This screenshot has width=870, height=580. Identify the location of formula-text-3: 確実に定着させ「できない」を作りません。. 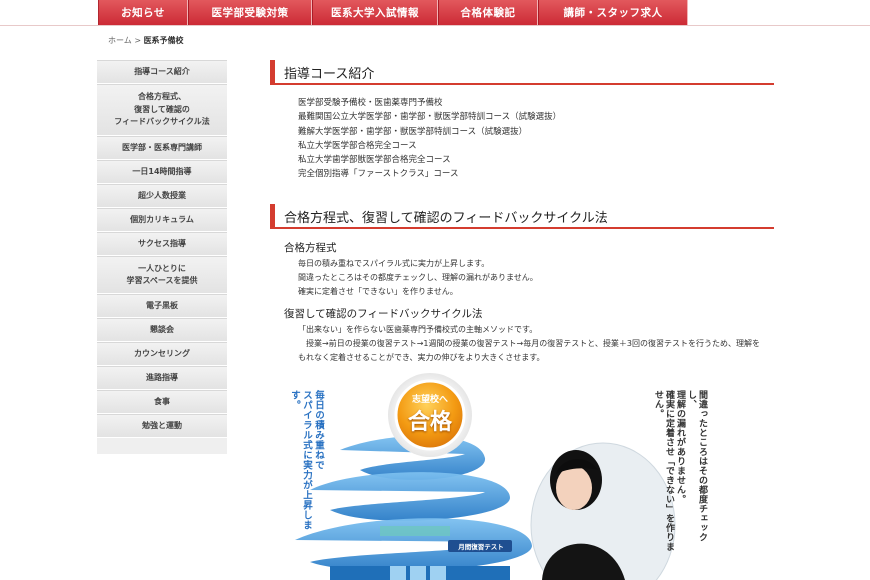
(378, 291).